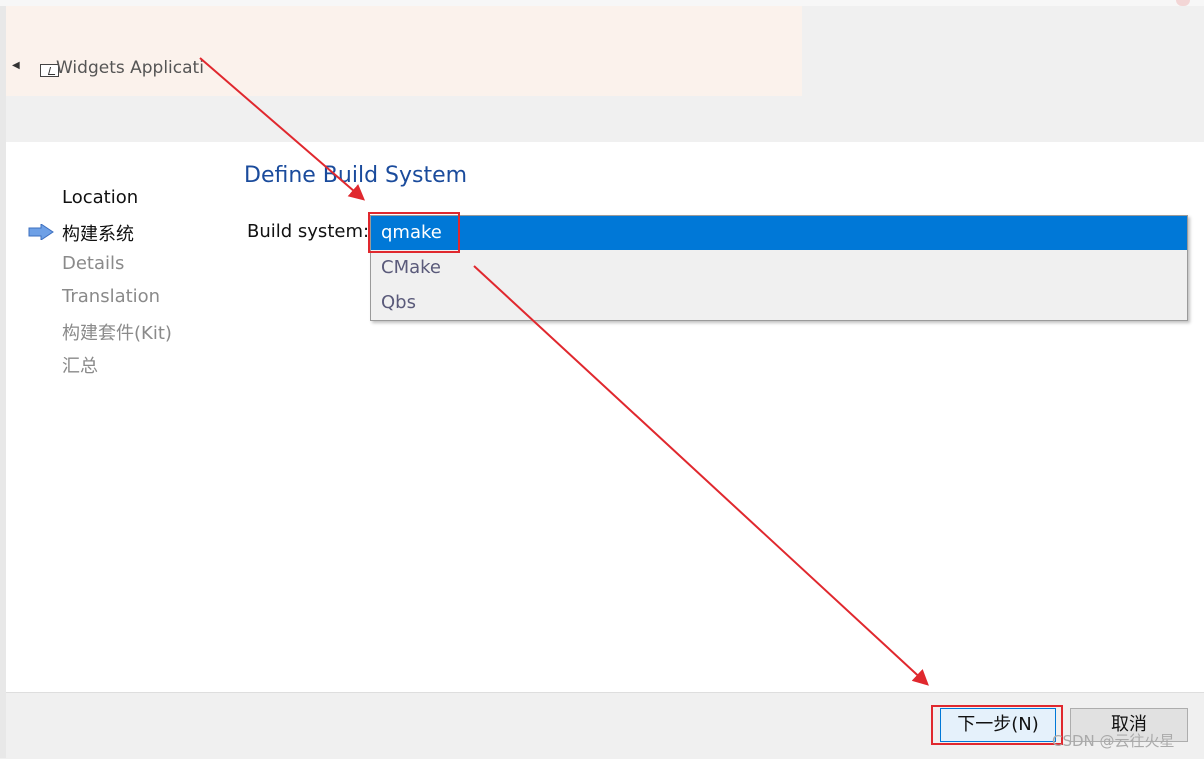 This screenshot has width=1204, height=759. I want to click on annotation-arrow-to-qmake, so click(282, 129).